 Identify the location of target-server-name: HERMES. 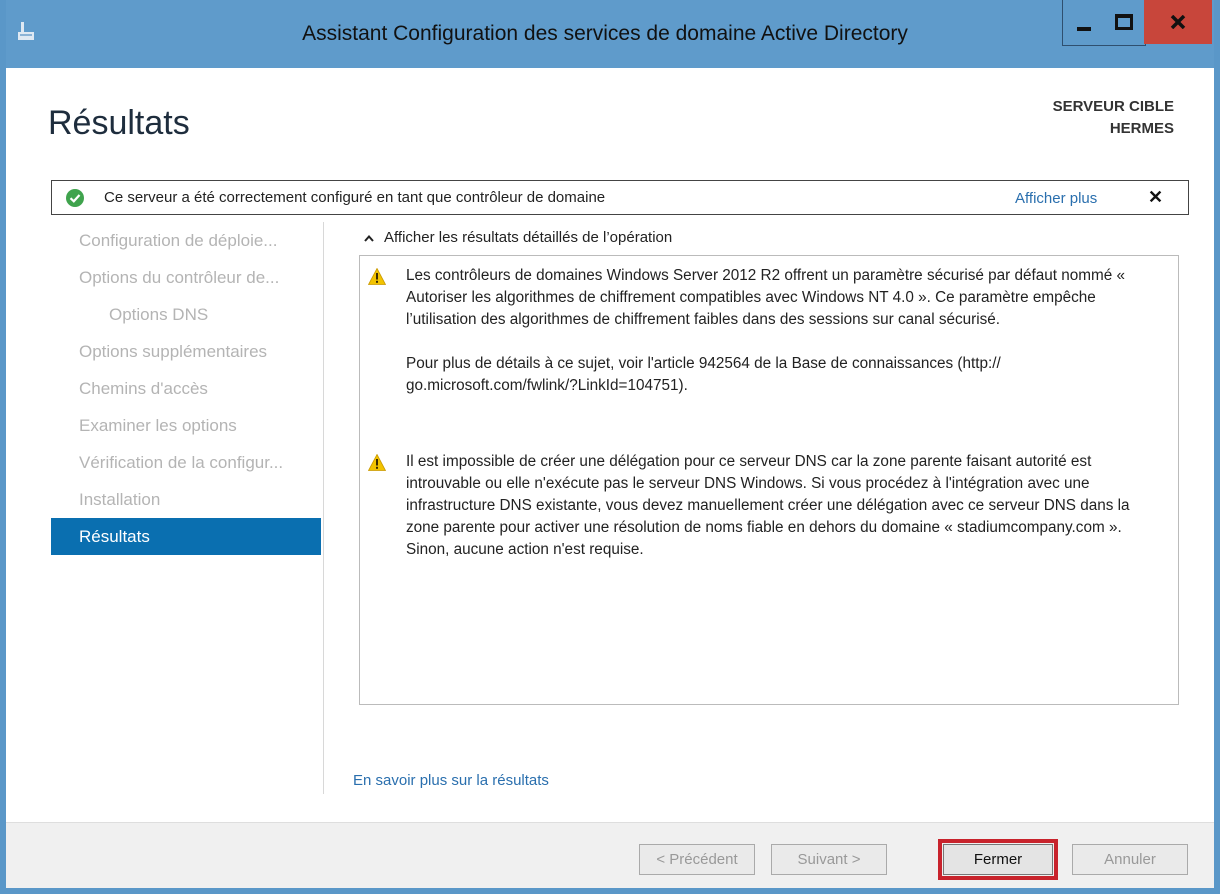
(1141, 128).